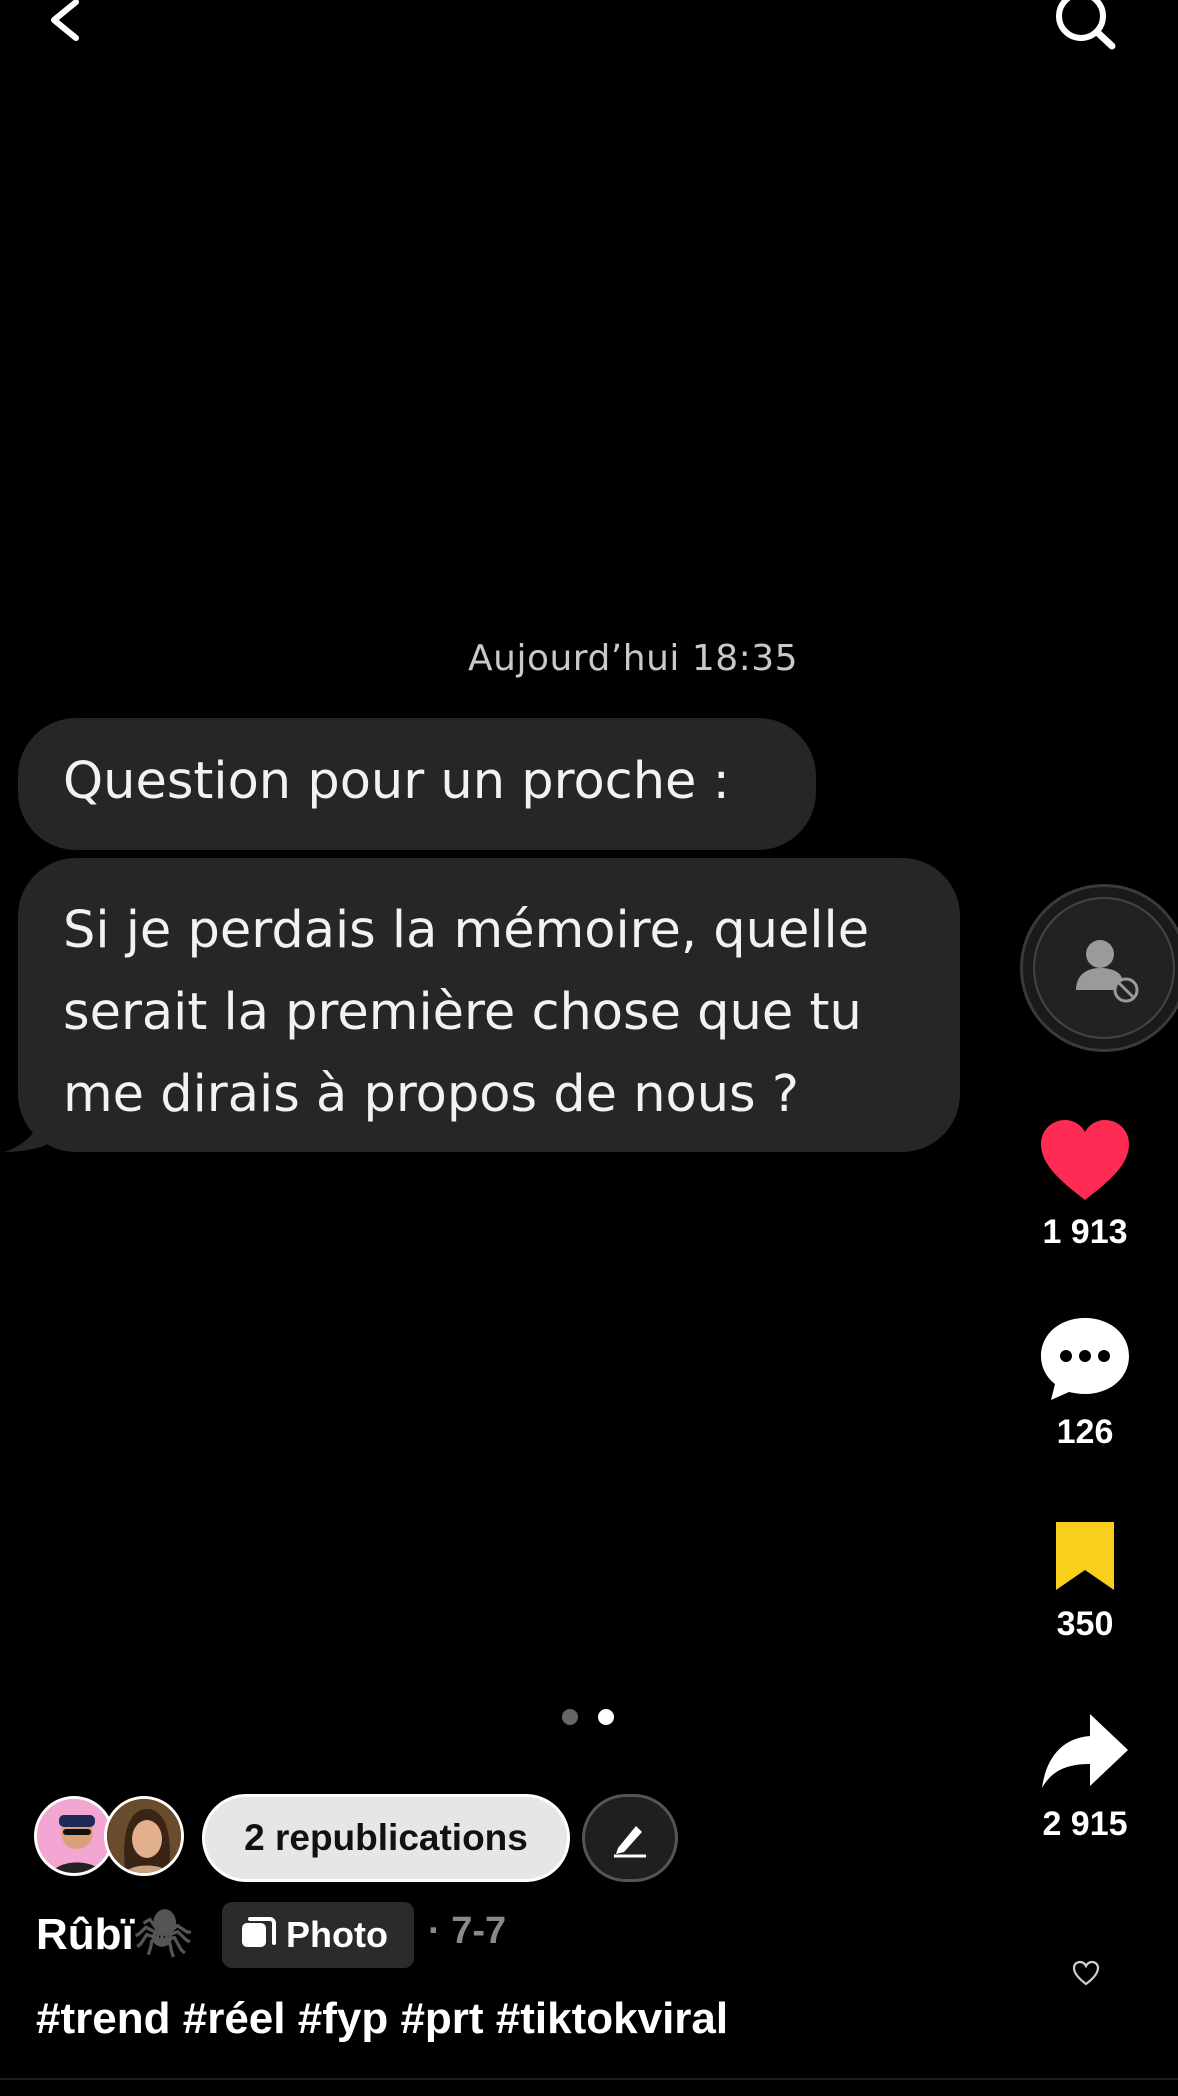 Image resolution: width=1178 pixels, height=2096 pixels. What do you see at coordinates (589, 2079) in the screenshot?
I see `bottom-divider` at bounding box center [589, 2079].